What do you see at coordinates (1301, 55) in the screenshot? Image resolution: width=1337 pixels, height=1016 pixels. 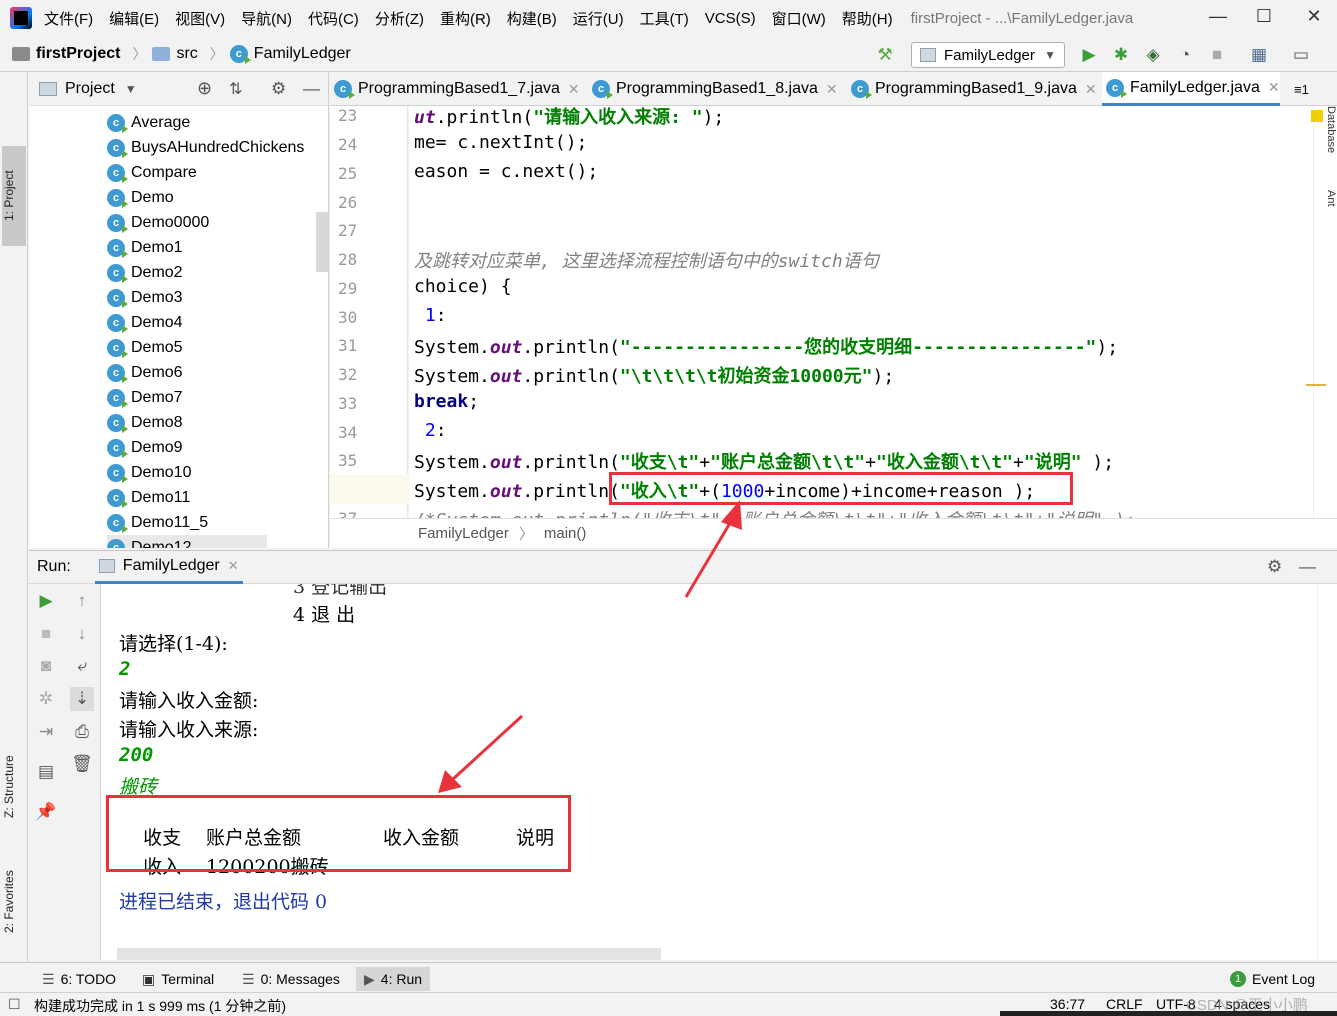 I see `window-layout-icon: ▭` at bounding box center [1301, 55].